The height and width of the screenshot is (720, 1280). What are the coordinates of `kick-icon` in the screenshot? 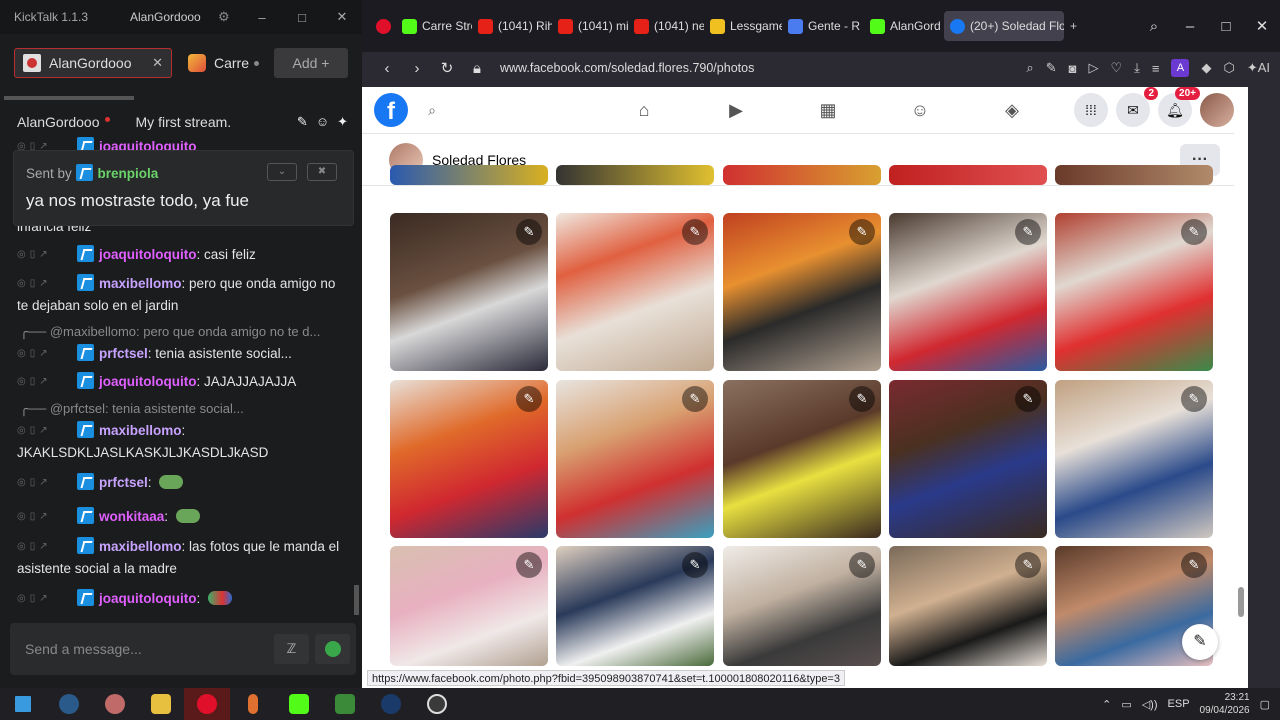 It's located at (299, 704).